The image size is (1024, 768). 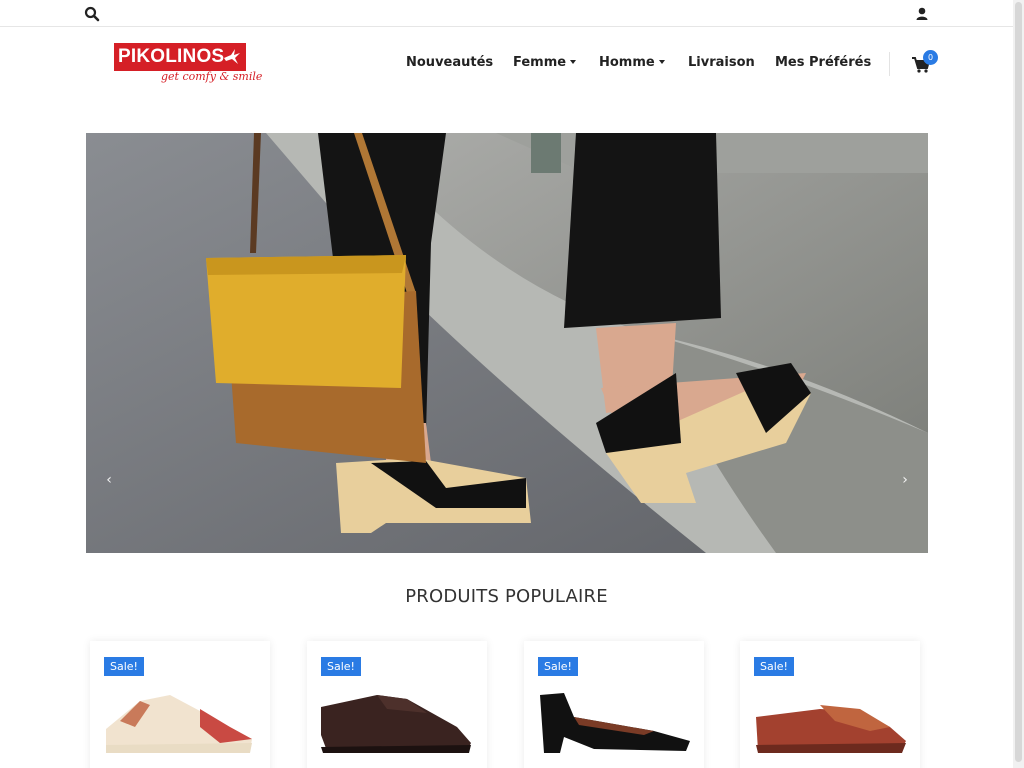 I want to click on nav-label: Femme, so click(x=540, y=62).